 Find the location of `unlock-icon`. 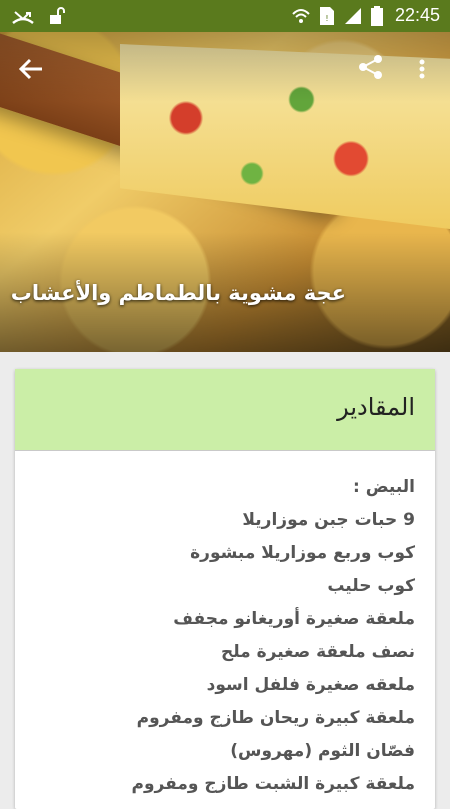

unlock-icon is located at coordinates (57, 16).